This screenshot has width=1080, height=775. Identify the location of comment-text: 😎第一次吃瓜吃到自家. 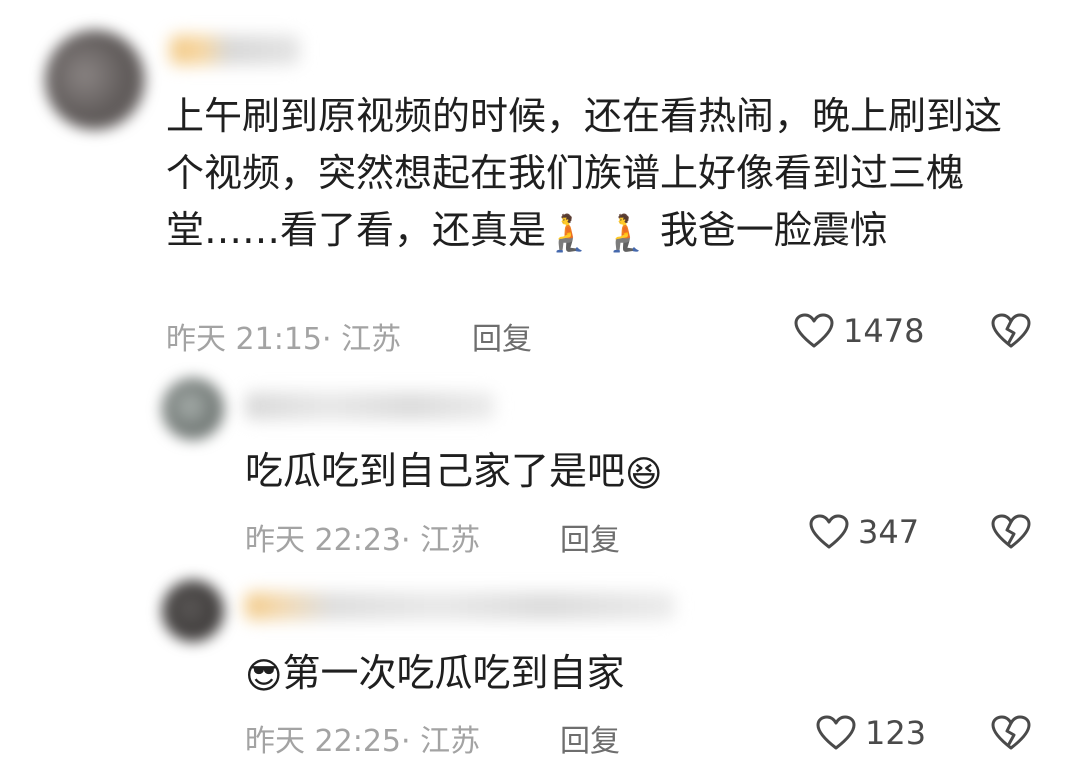
(435, 675).